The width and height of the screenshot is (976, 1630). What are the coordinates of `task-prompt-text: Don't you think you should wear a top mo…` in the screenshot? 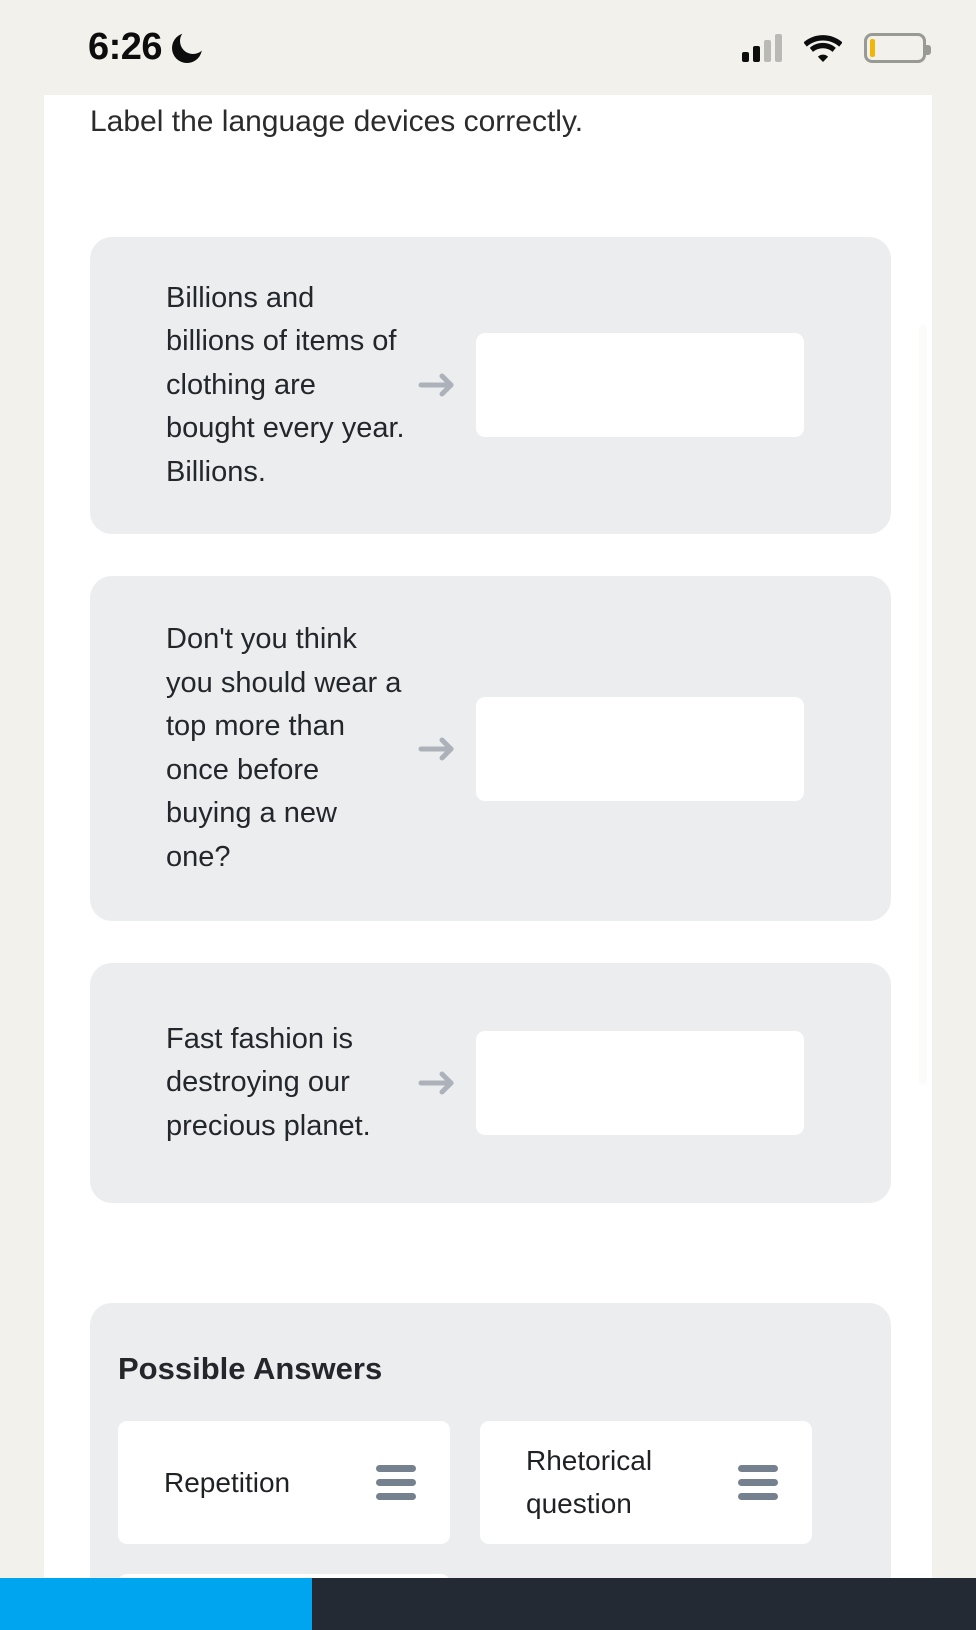 It's located at (284, 748).